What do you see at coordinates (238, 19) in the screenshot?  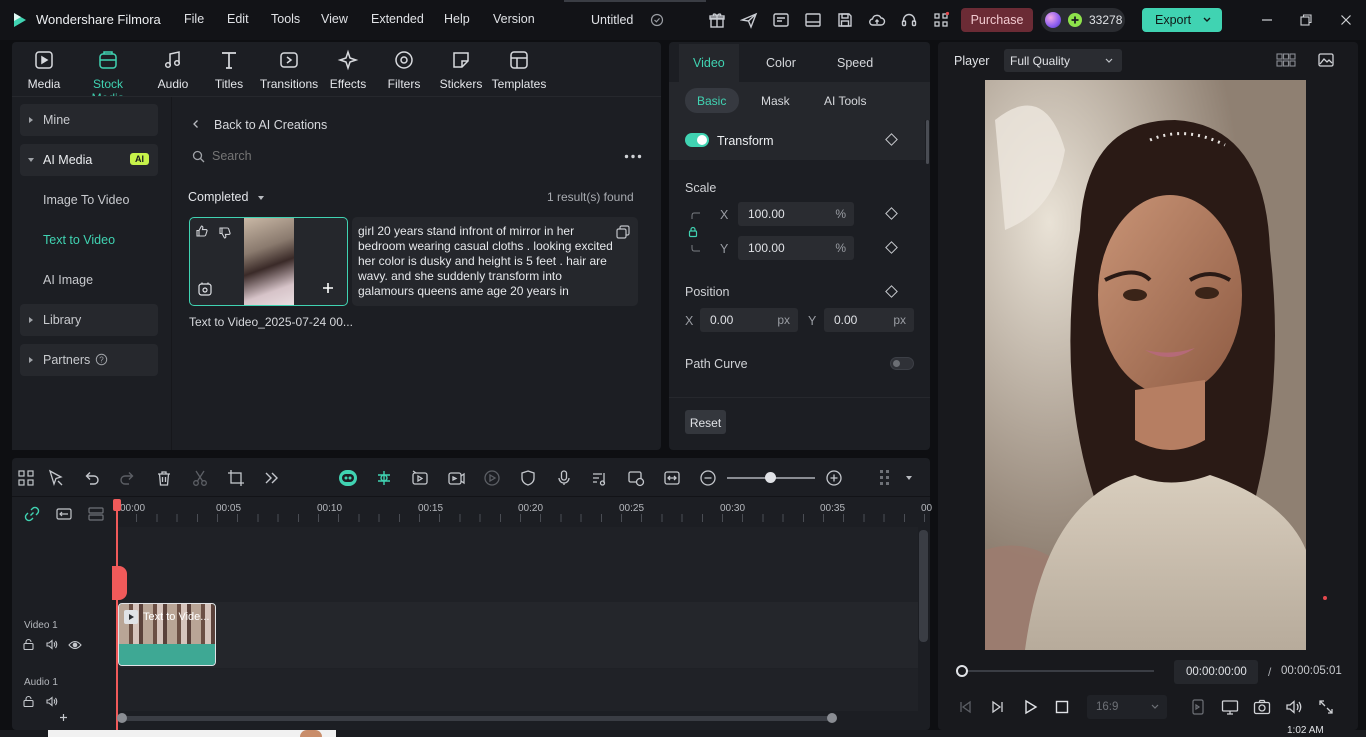 I see `menu-edit: Edit` at bounding box center [238, 19].